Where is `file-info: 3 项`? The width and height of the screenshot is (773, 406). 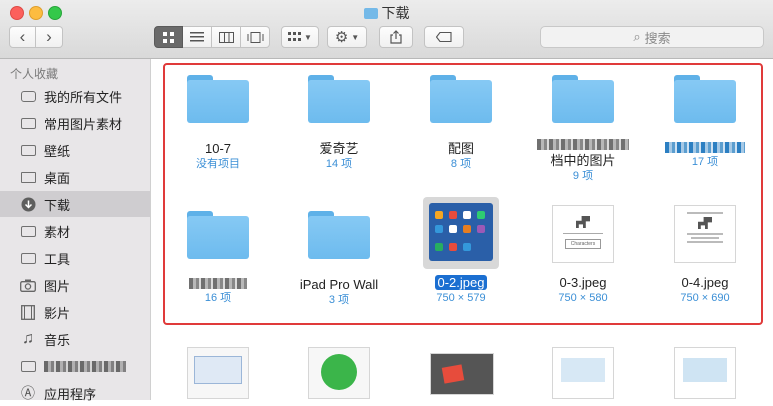
file-info: 3 项 is located at coordinates (339, 300).